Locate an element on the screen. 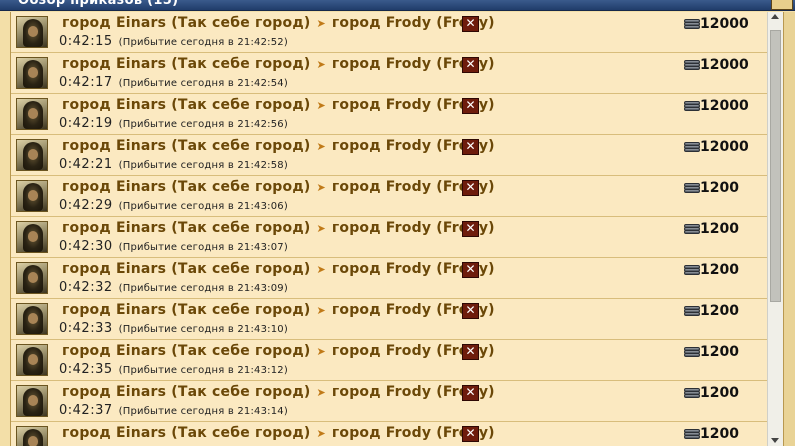 The width and height of the screenshot is (795, 446). order-timing: 0:42:19 (Прибытие сегодня в 21:42:56) is located at coordinates (173, 123).